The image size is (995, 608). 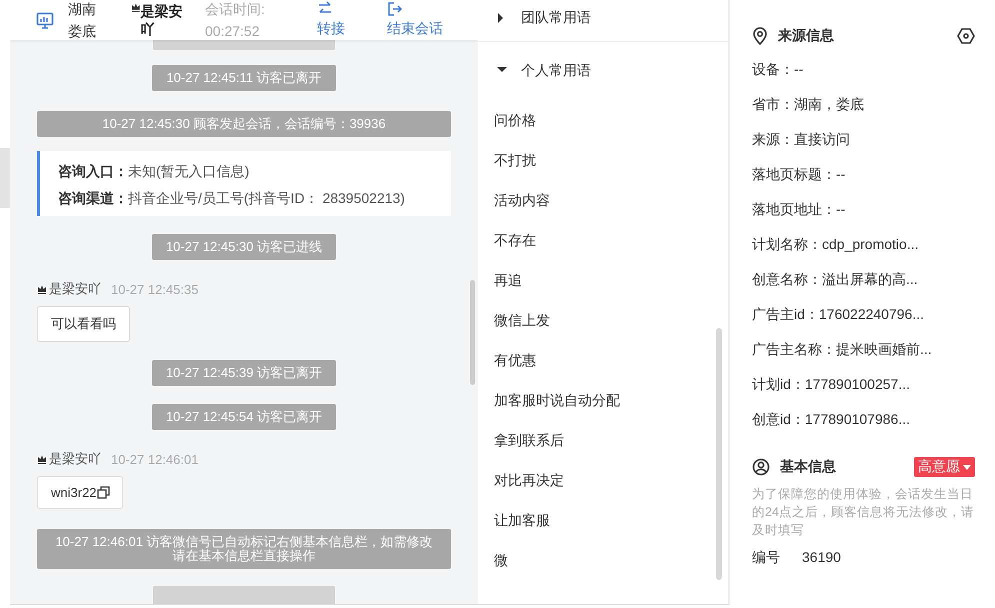 What do you see at coordinates (799, 175) in the screenshot?
I see `source-field: 落地页标题：--` at bounding box center [799, 175].